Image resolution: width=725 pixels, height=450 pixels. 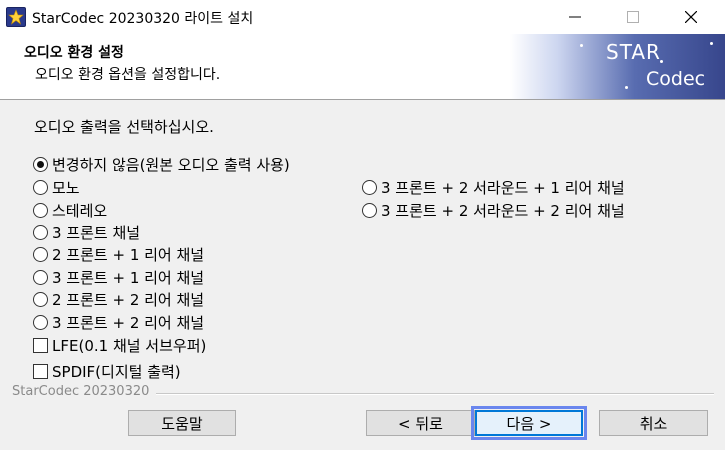 What do you see at coordinates (129, 345) in the screenshot?
I see `checkbox-label: LFE(0.1 채널 서브우퍼)` at bounding box center [129, 345].